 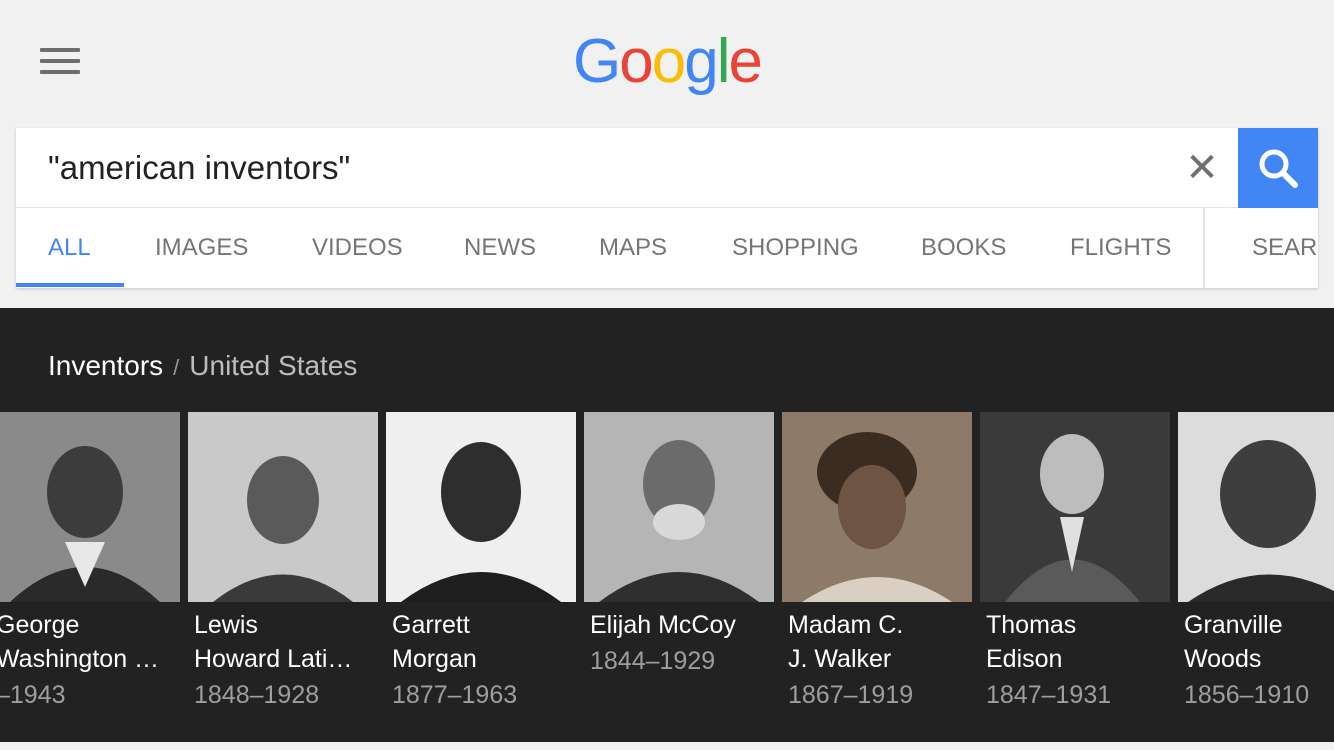 I want to click on tab-search-tools: SEAR, so click(x=1284, y=248).